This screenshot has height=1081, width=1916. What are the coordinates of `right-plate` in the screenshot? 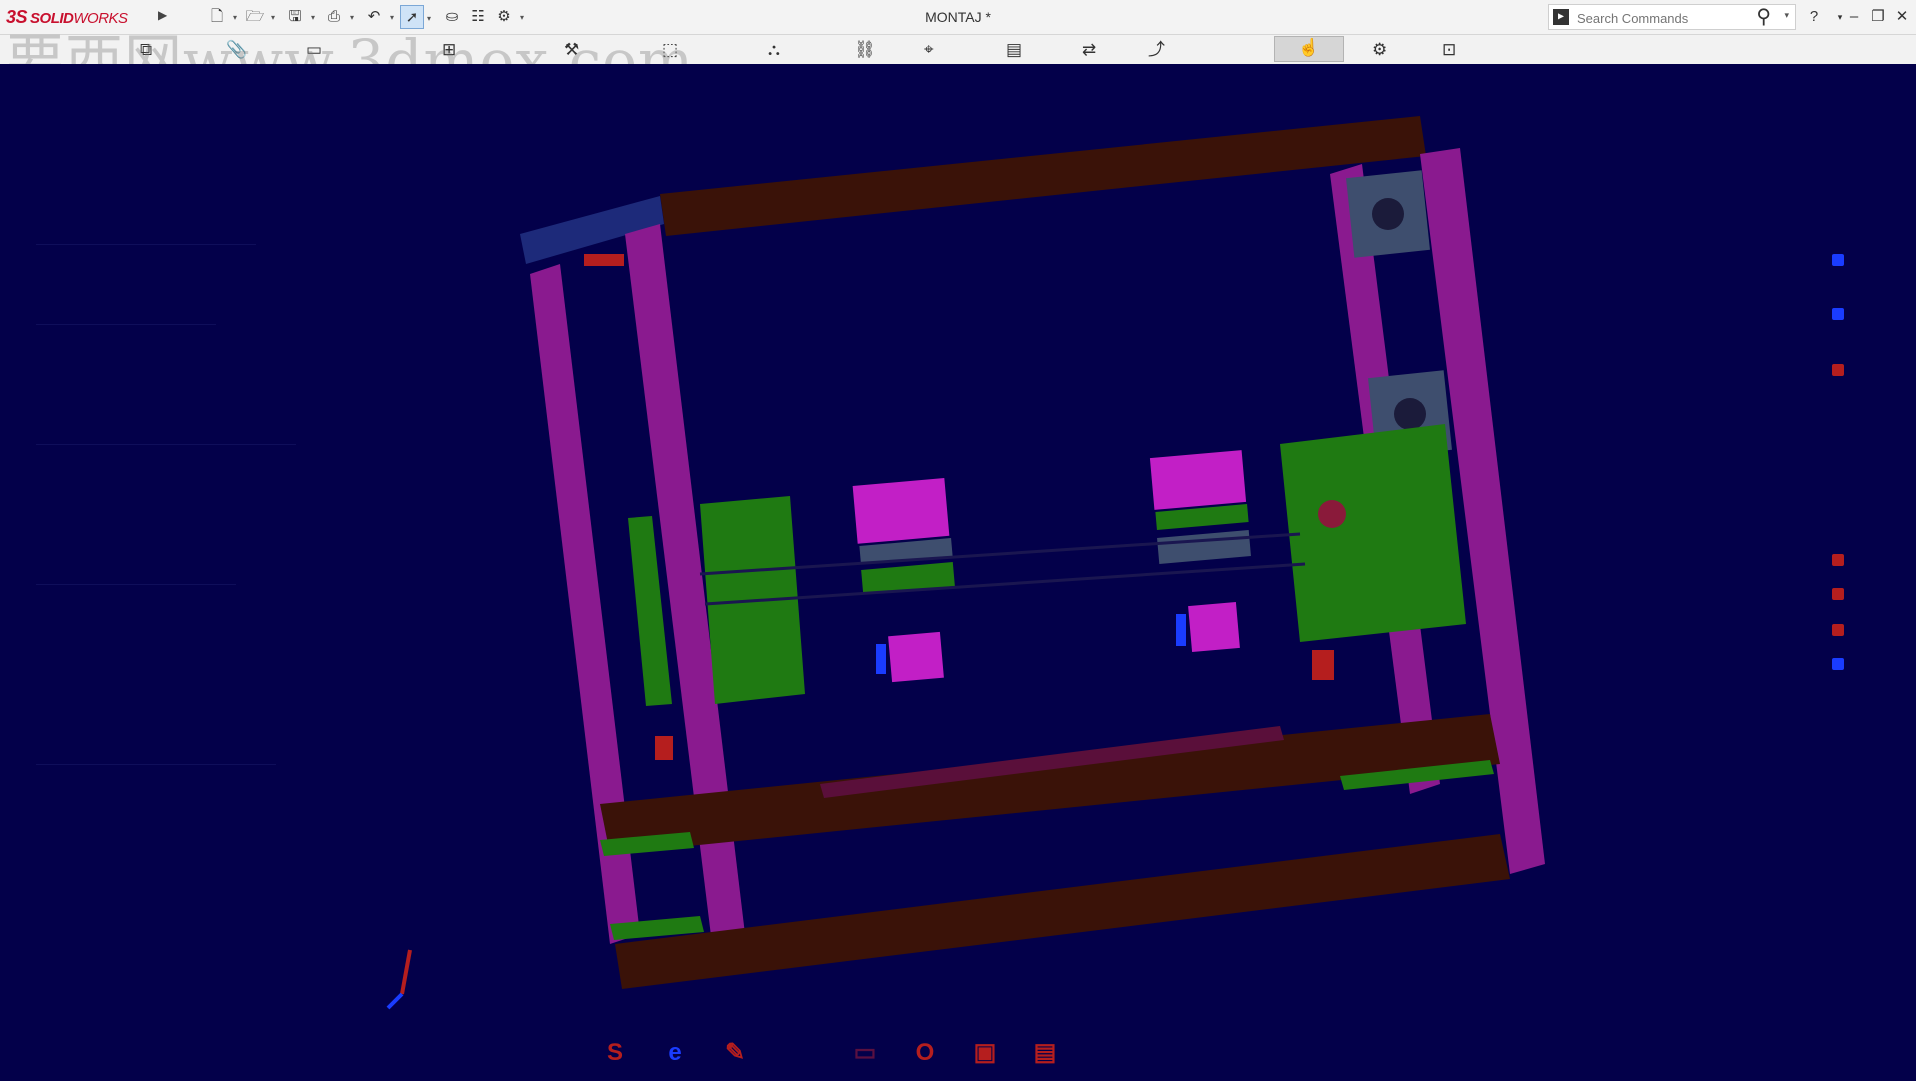 It's located at (1373, 533).